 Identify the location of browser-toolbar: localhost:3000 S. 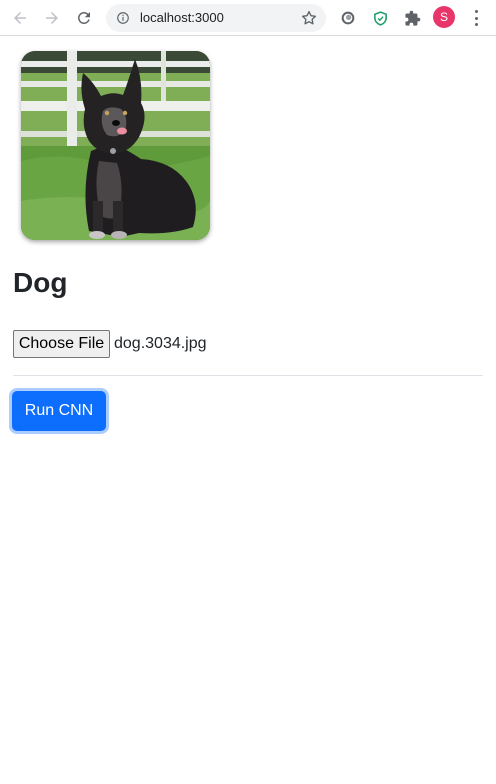
(248, 18).